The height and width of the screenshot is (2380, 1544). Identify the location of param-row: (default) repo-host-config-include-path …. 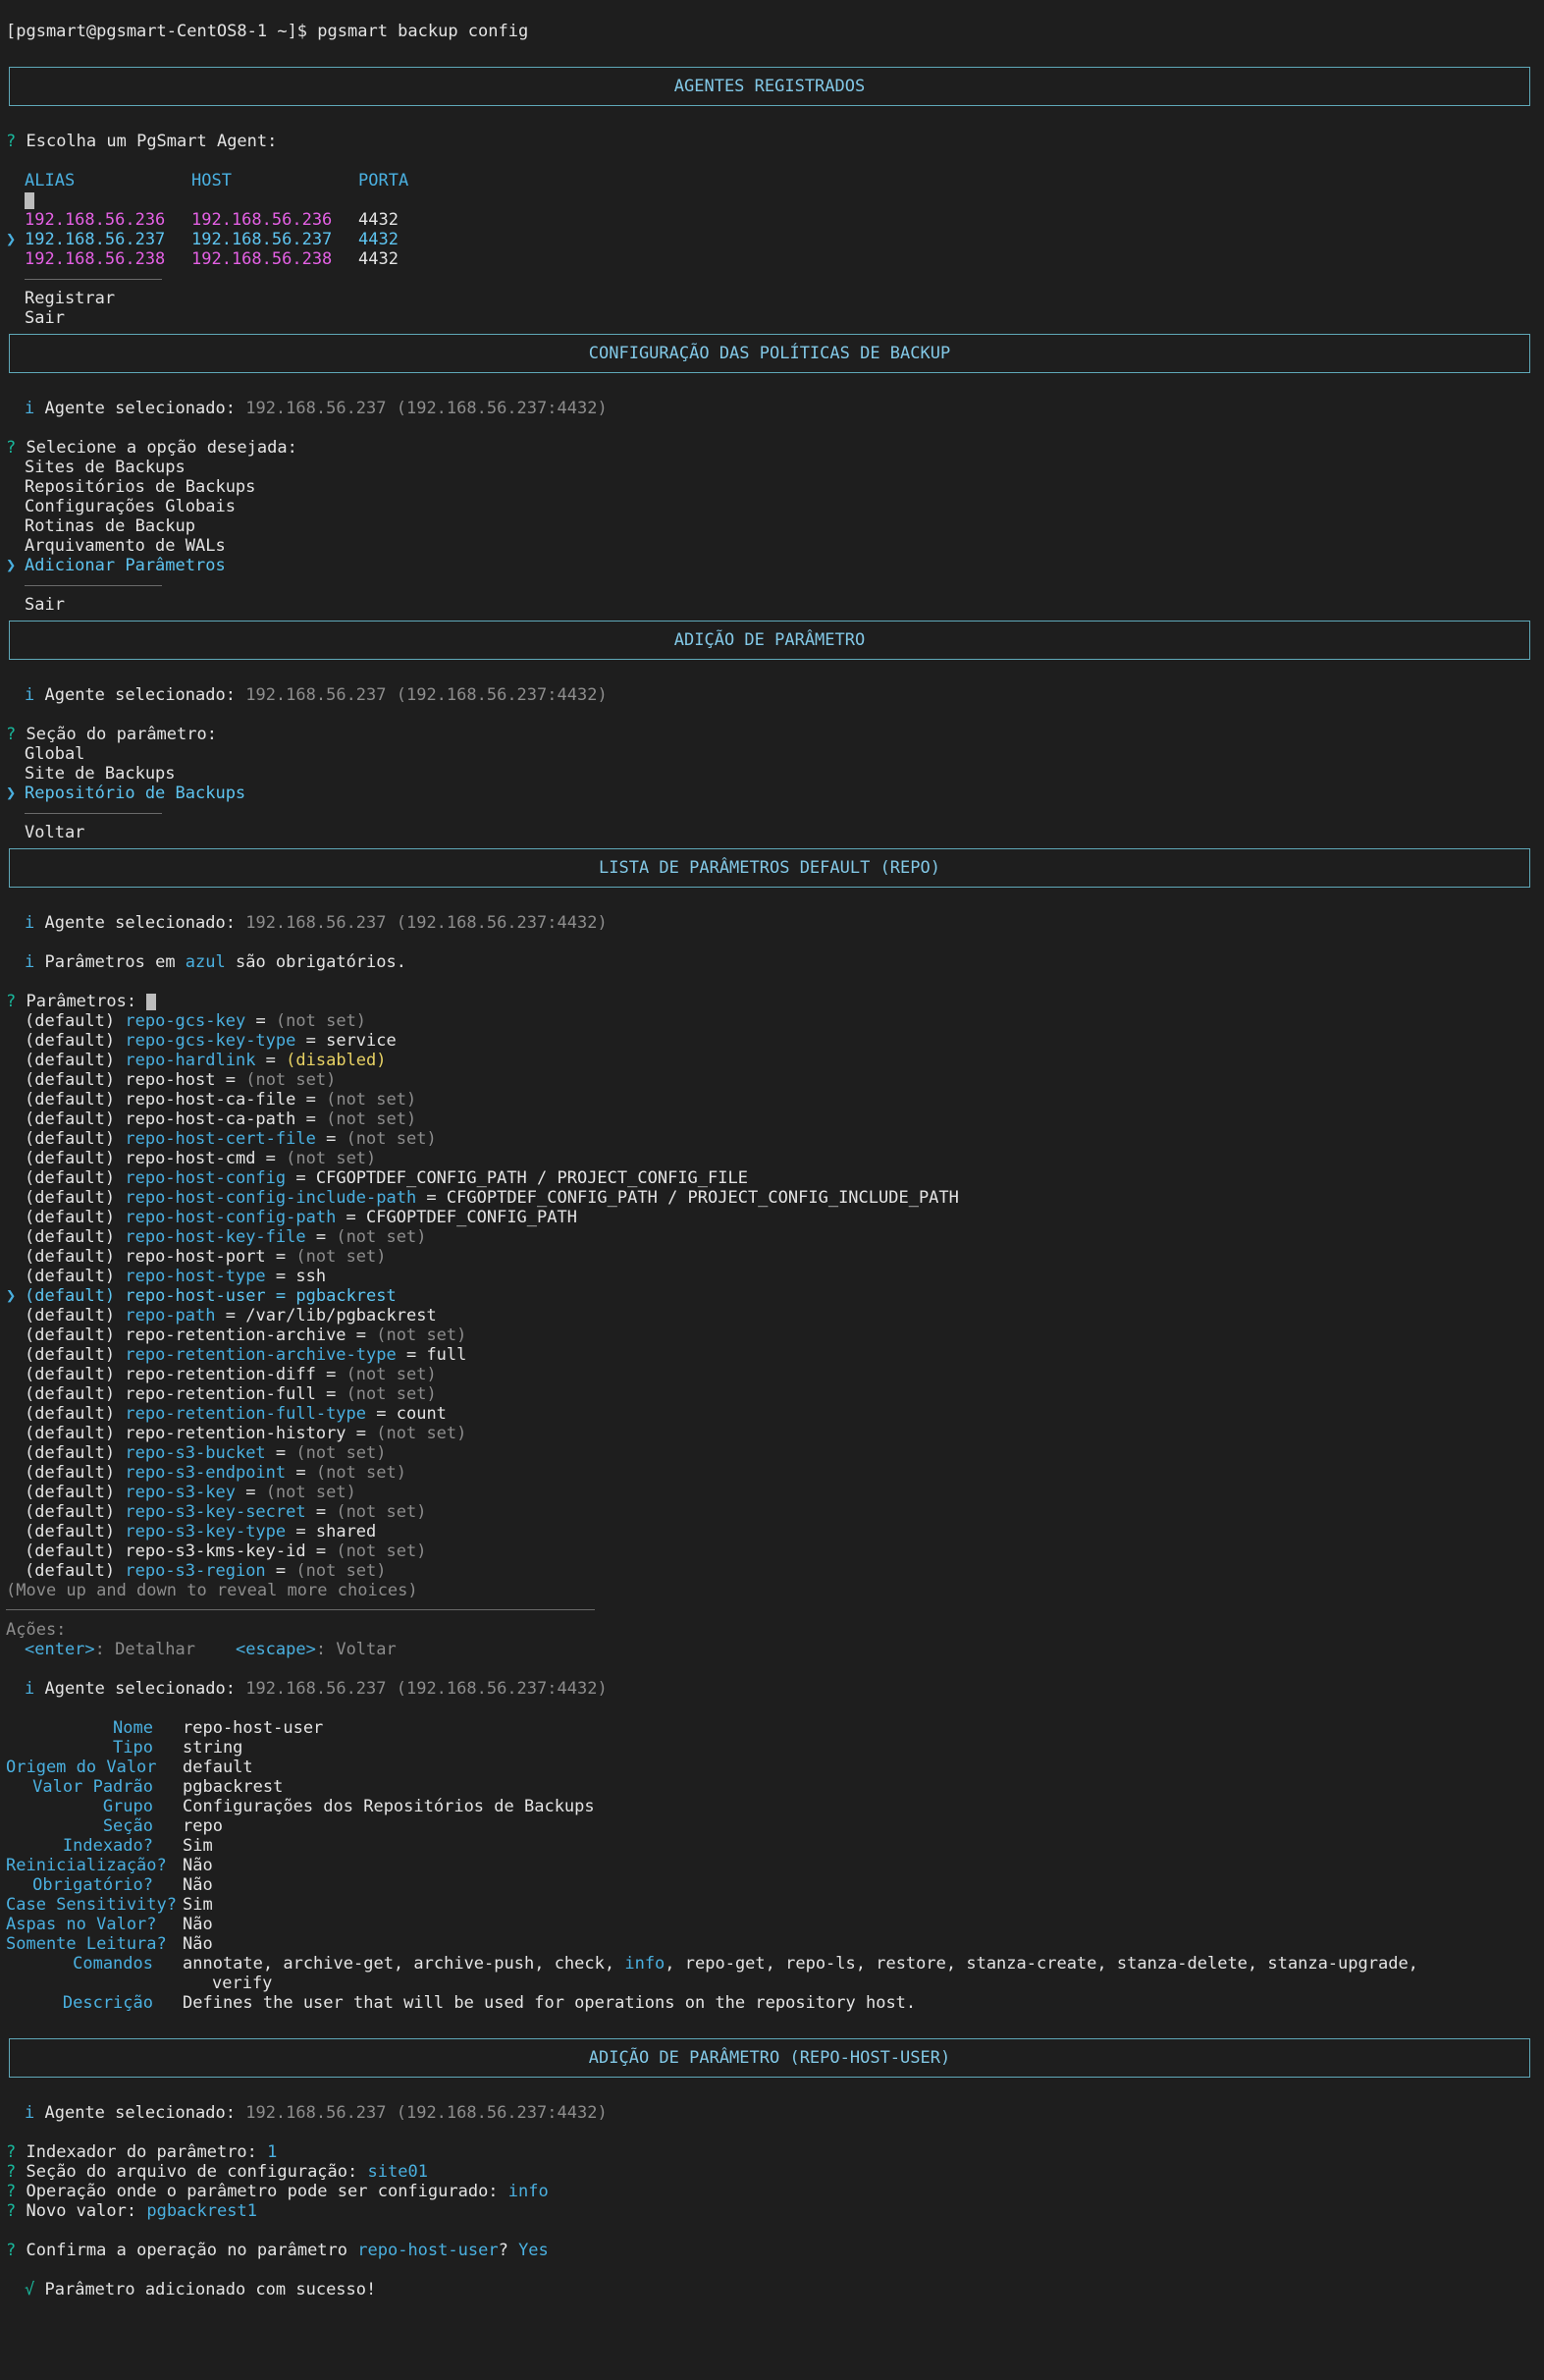
(772, 1198).